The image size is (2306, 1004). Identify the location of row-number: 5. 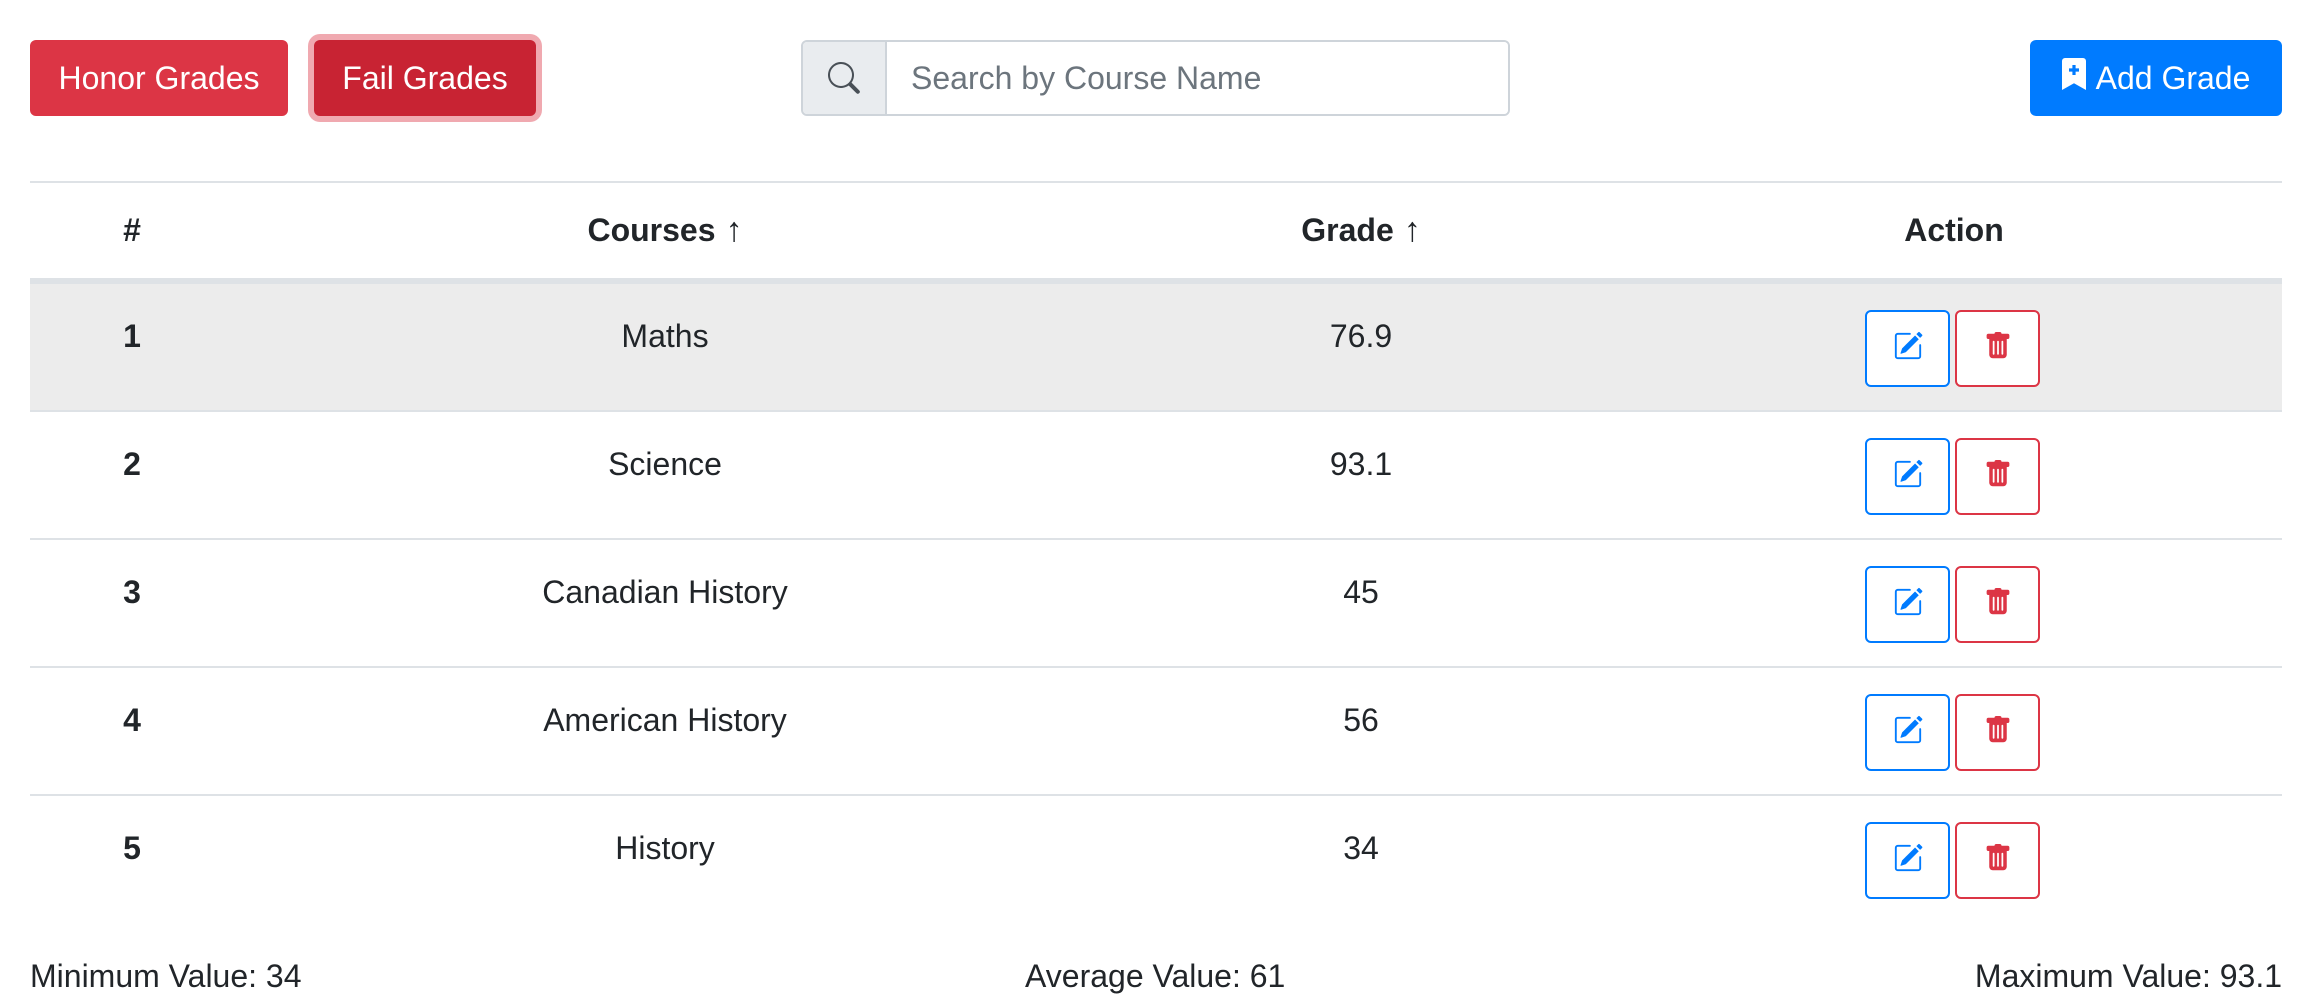
(132, 848).